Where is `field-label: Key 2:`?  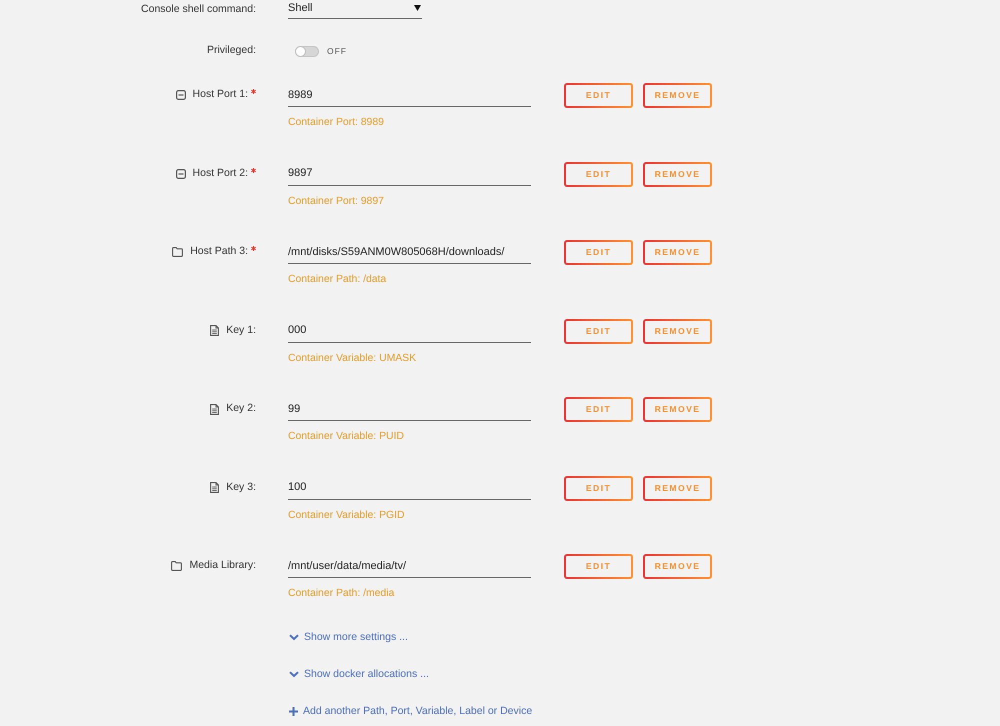 field-label: Key 2: is located at coordinates (241, 408).